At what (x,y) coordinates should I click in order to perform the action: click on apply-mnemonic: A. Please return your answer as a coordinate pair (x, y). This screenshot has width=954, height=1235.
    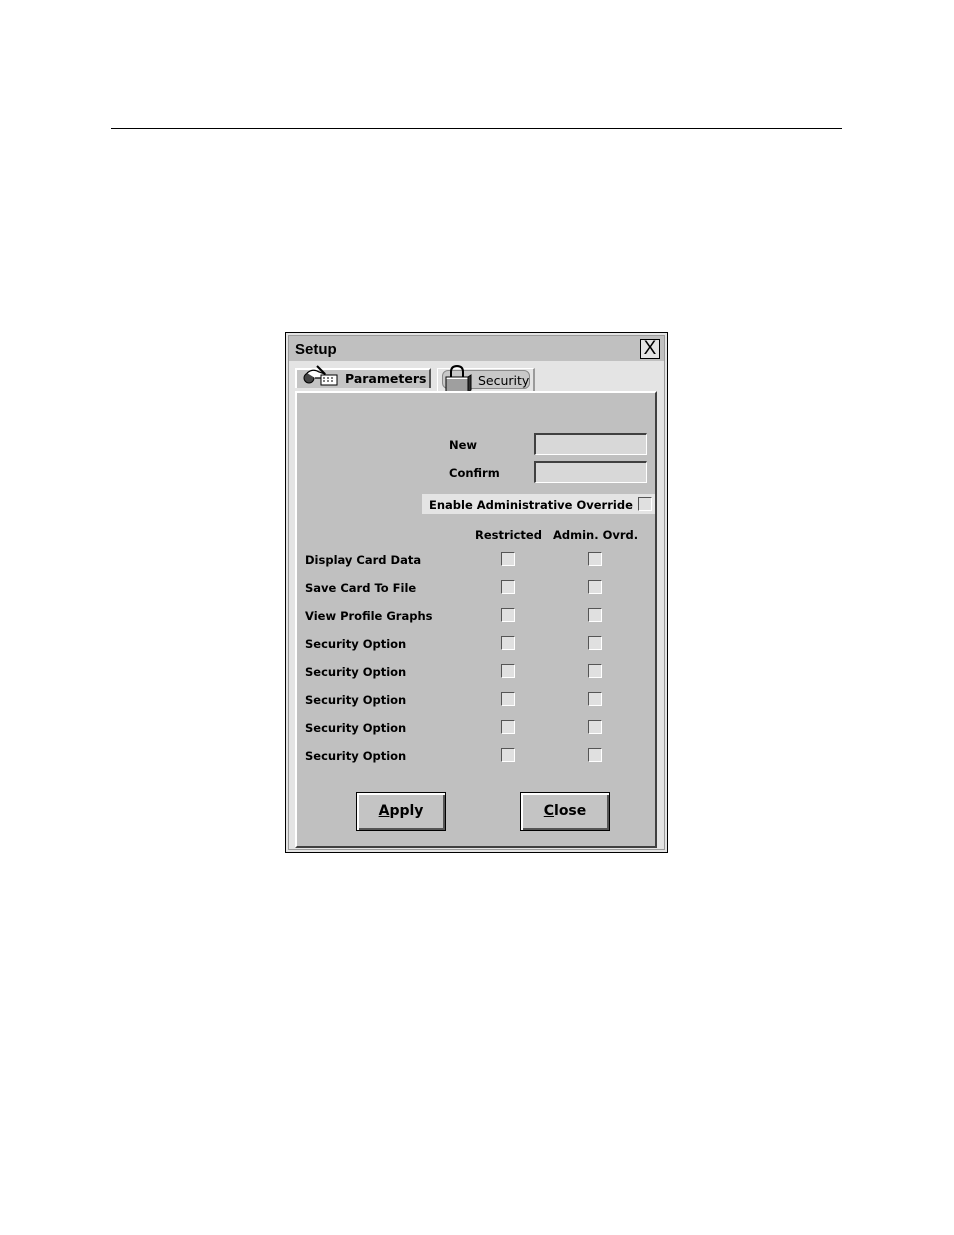
    Looking at the image, I should click on (384, 811).